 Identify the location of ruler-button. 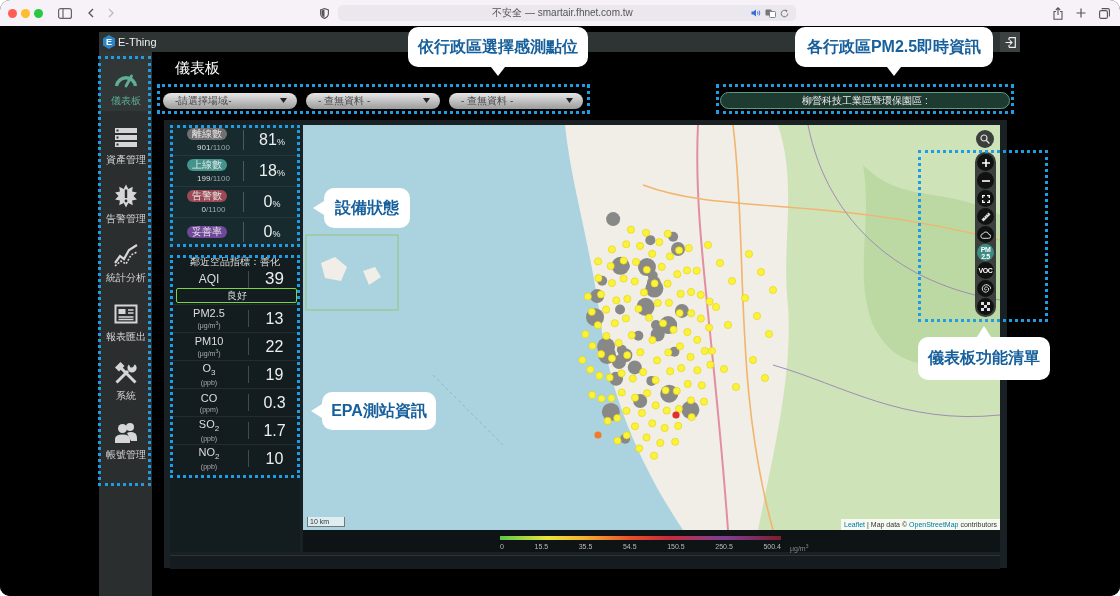
(985, 216).